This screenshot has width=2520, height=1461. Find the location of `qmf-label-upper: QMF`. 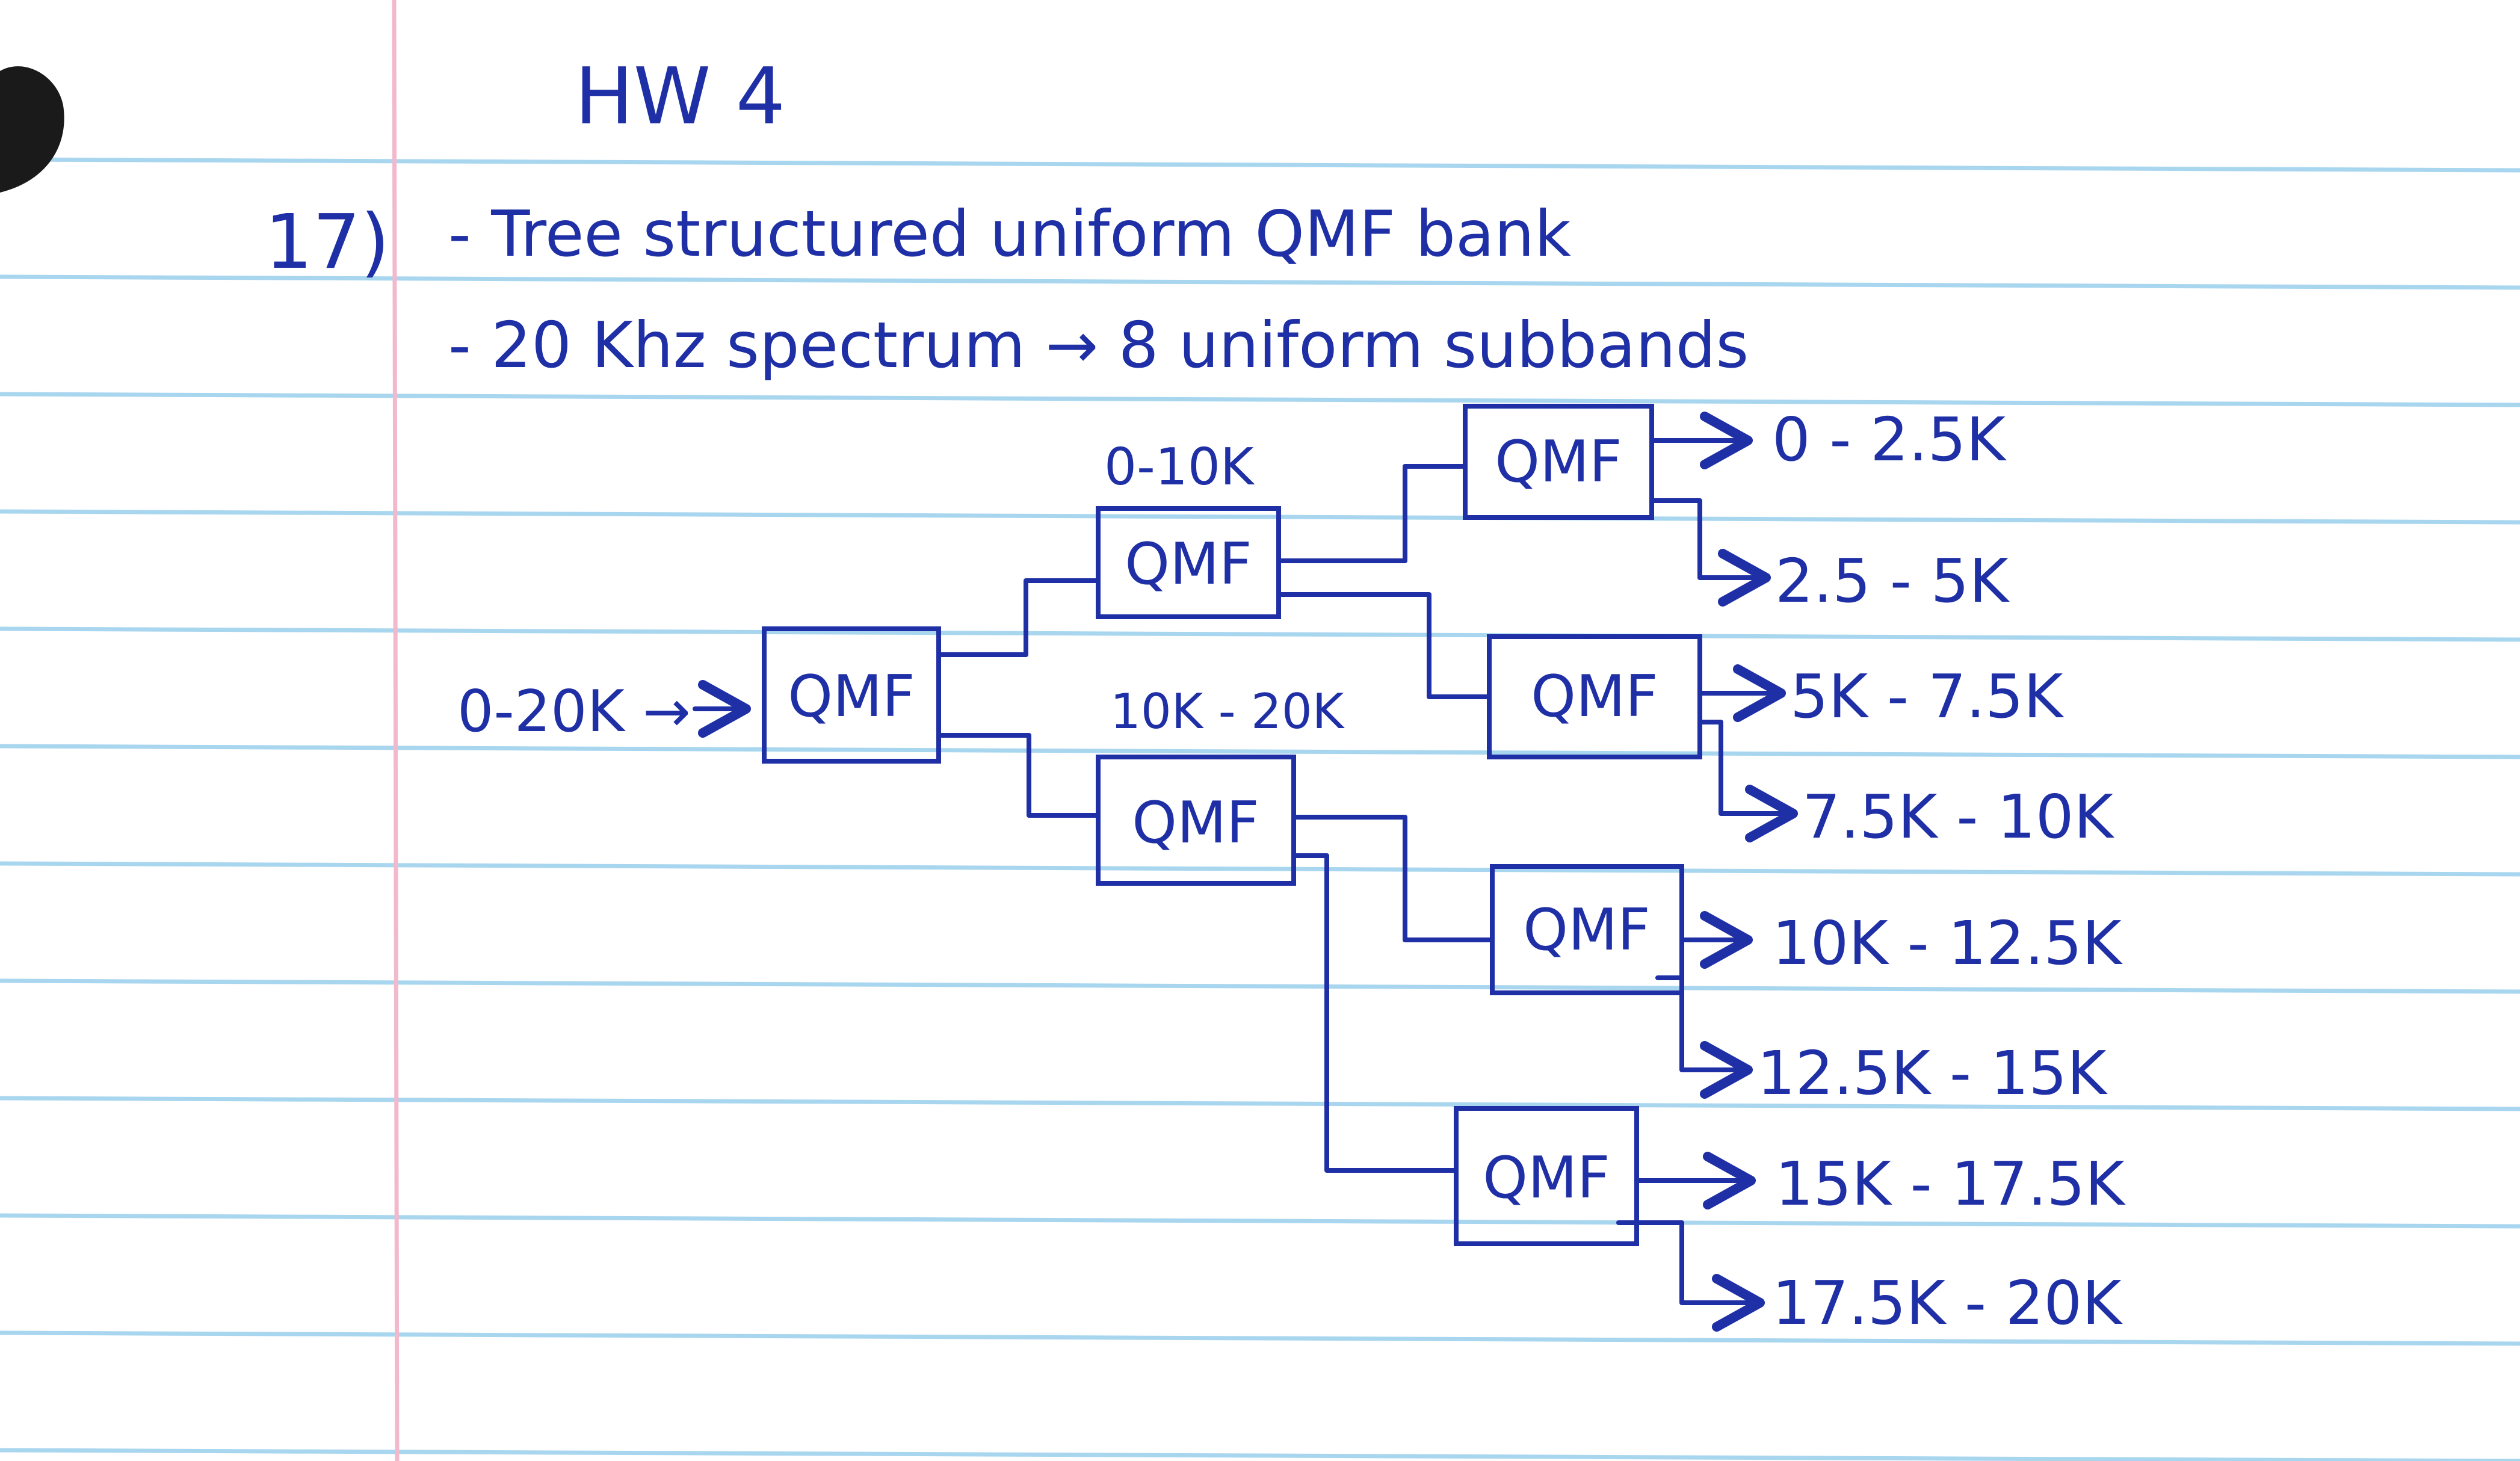

qmf-label-upper: QMF is located at coordinates (1189, 564).